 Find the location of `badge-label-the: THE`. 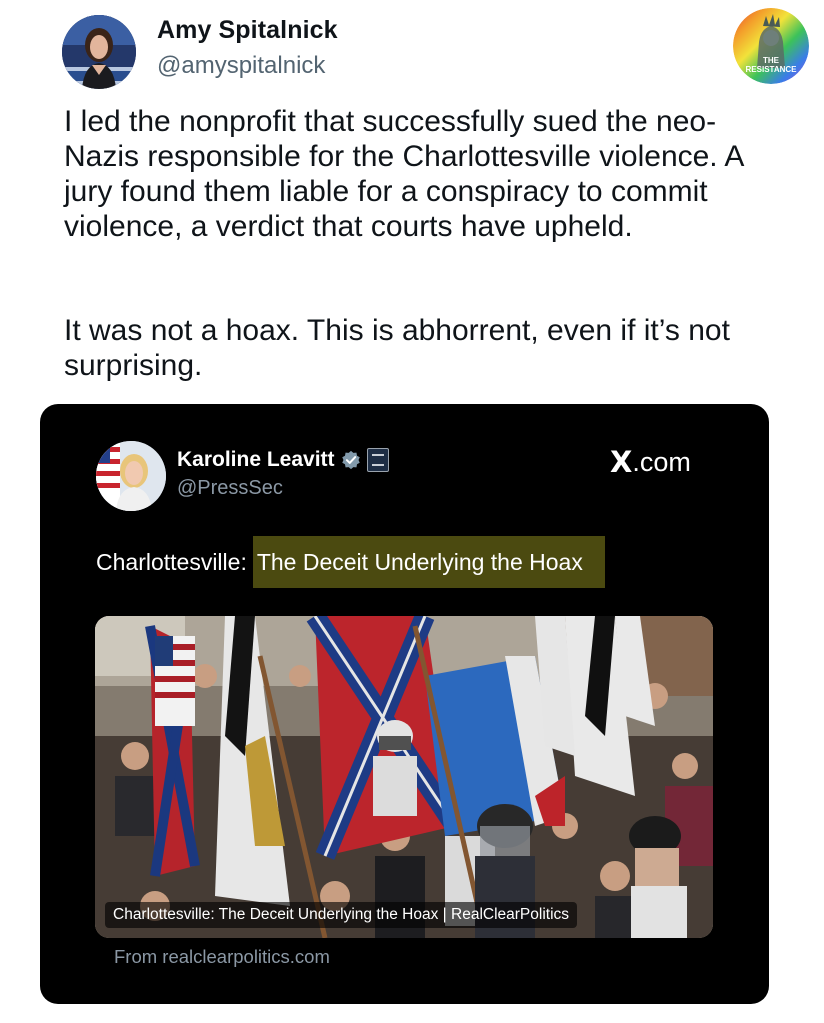

badge-label-the: THE is located at coordinates (771, 60).